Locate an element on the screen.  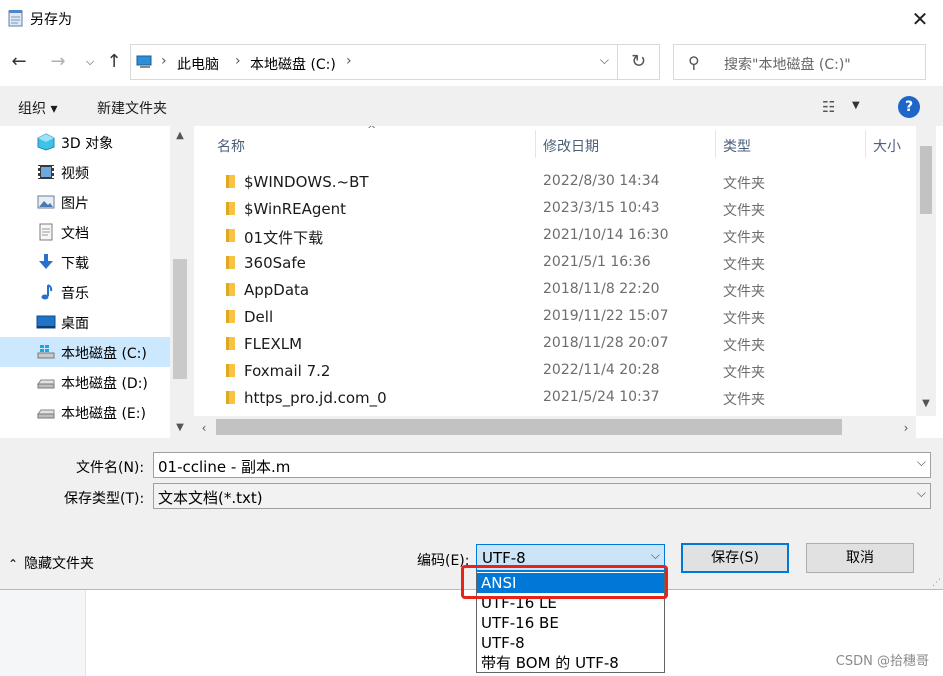
up-button: ↑ is located at coordinates (114, 62).